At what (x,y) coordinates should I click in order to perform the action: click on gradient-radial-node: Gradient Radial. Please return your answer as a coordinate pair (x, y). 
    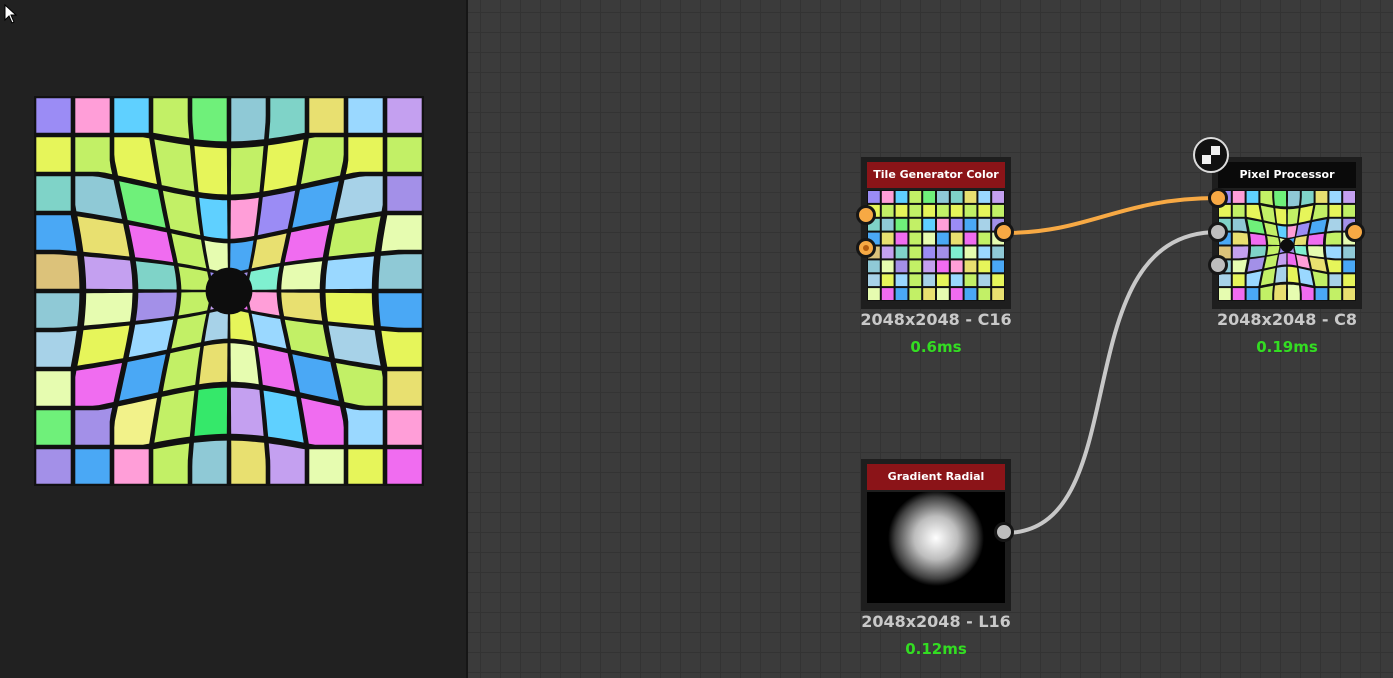
    Looking at the image, I should click on (936, 535).